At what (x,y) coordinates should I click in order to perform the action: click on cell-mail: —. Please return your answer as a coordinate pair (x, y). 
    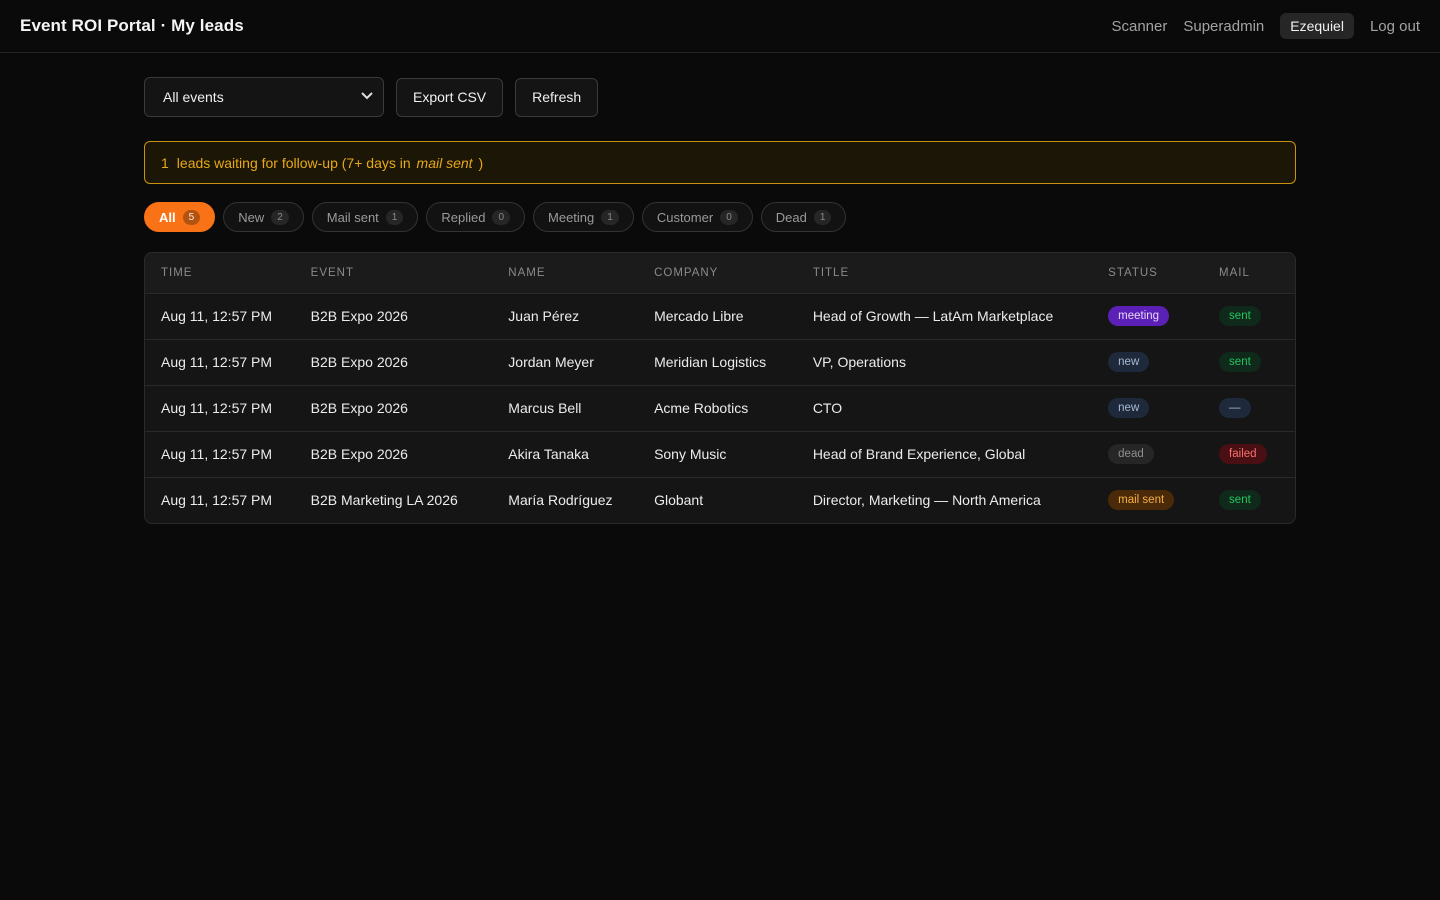
    Looking at the image, I should click on (1249, 408).